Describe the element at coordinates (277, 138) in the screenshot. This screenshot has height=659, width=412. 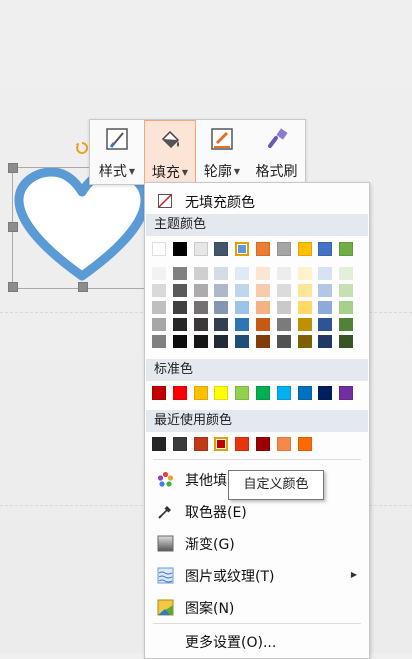
I see `format-painter-icon` at that location.